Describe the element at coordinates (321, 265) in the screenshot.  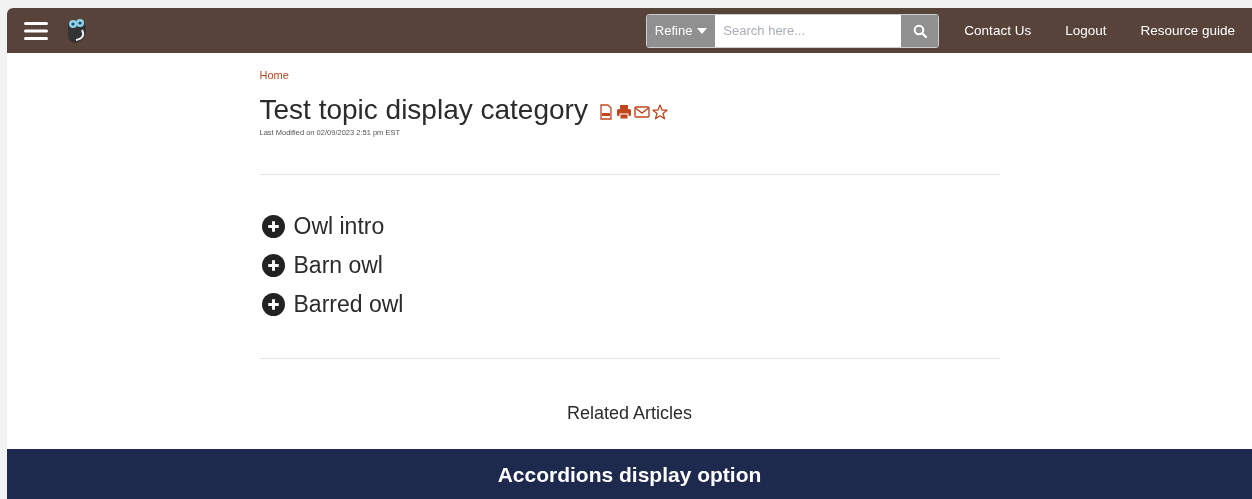
I see `accordion-toggle: Barn owl` at that location.